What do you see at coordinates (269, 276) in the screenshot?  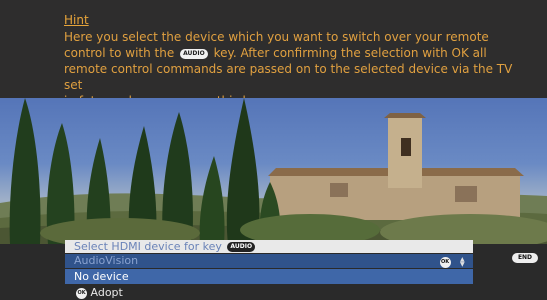 I see `option-no-device: No device` at bounding box center [269, 276].